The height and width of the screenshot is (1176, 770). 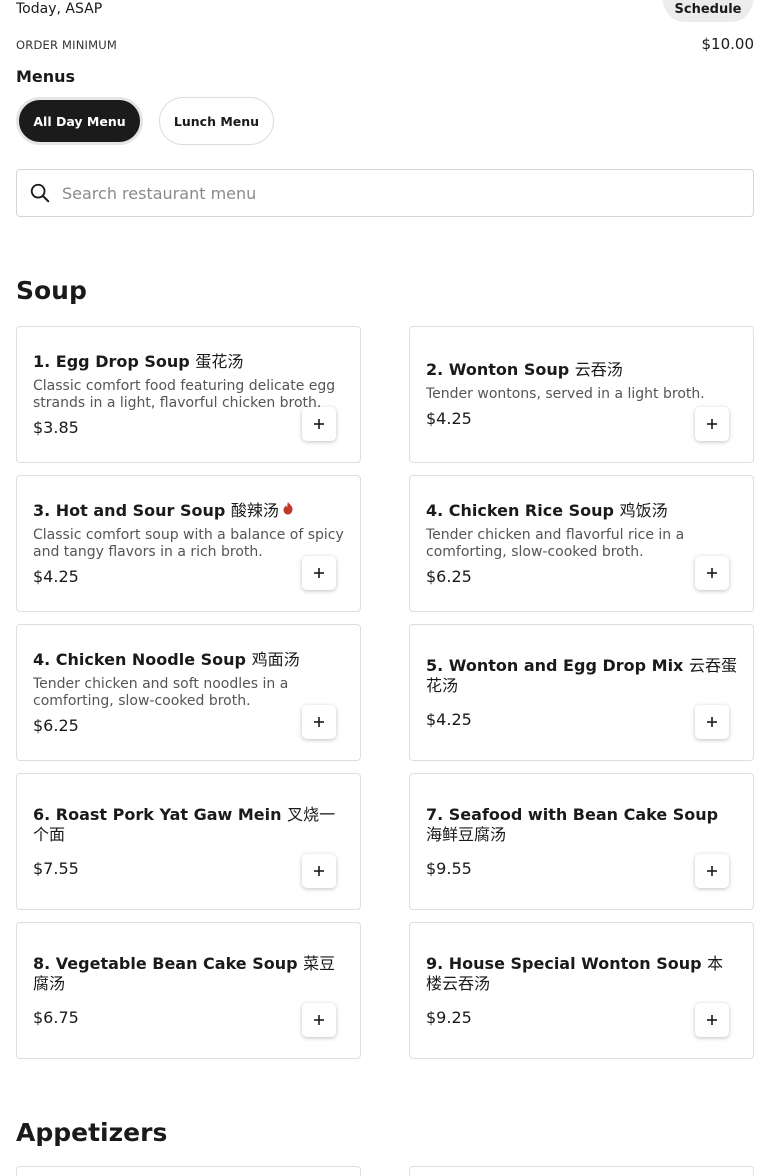 I want to click on menu-item-card: 6. Roast Pork Yat Gaw Mein 叉烧一个面 $7.55, so click(x=188, y=841).